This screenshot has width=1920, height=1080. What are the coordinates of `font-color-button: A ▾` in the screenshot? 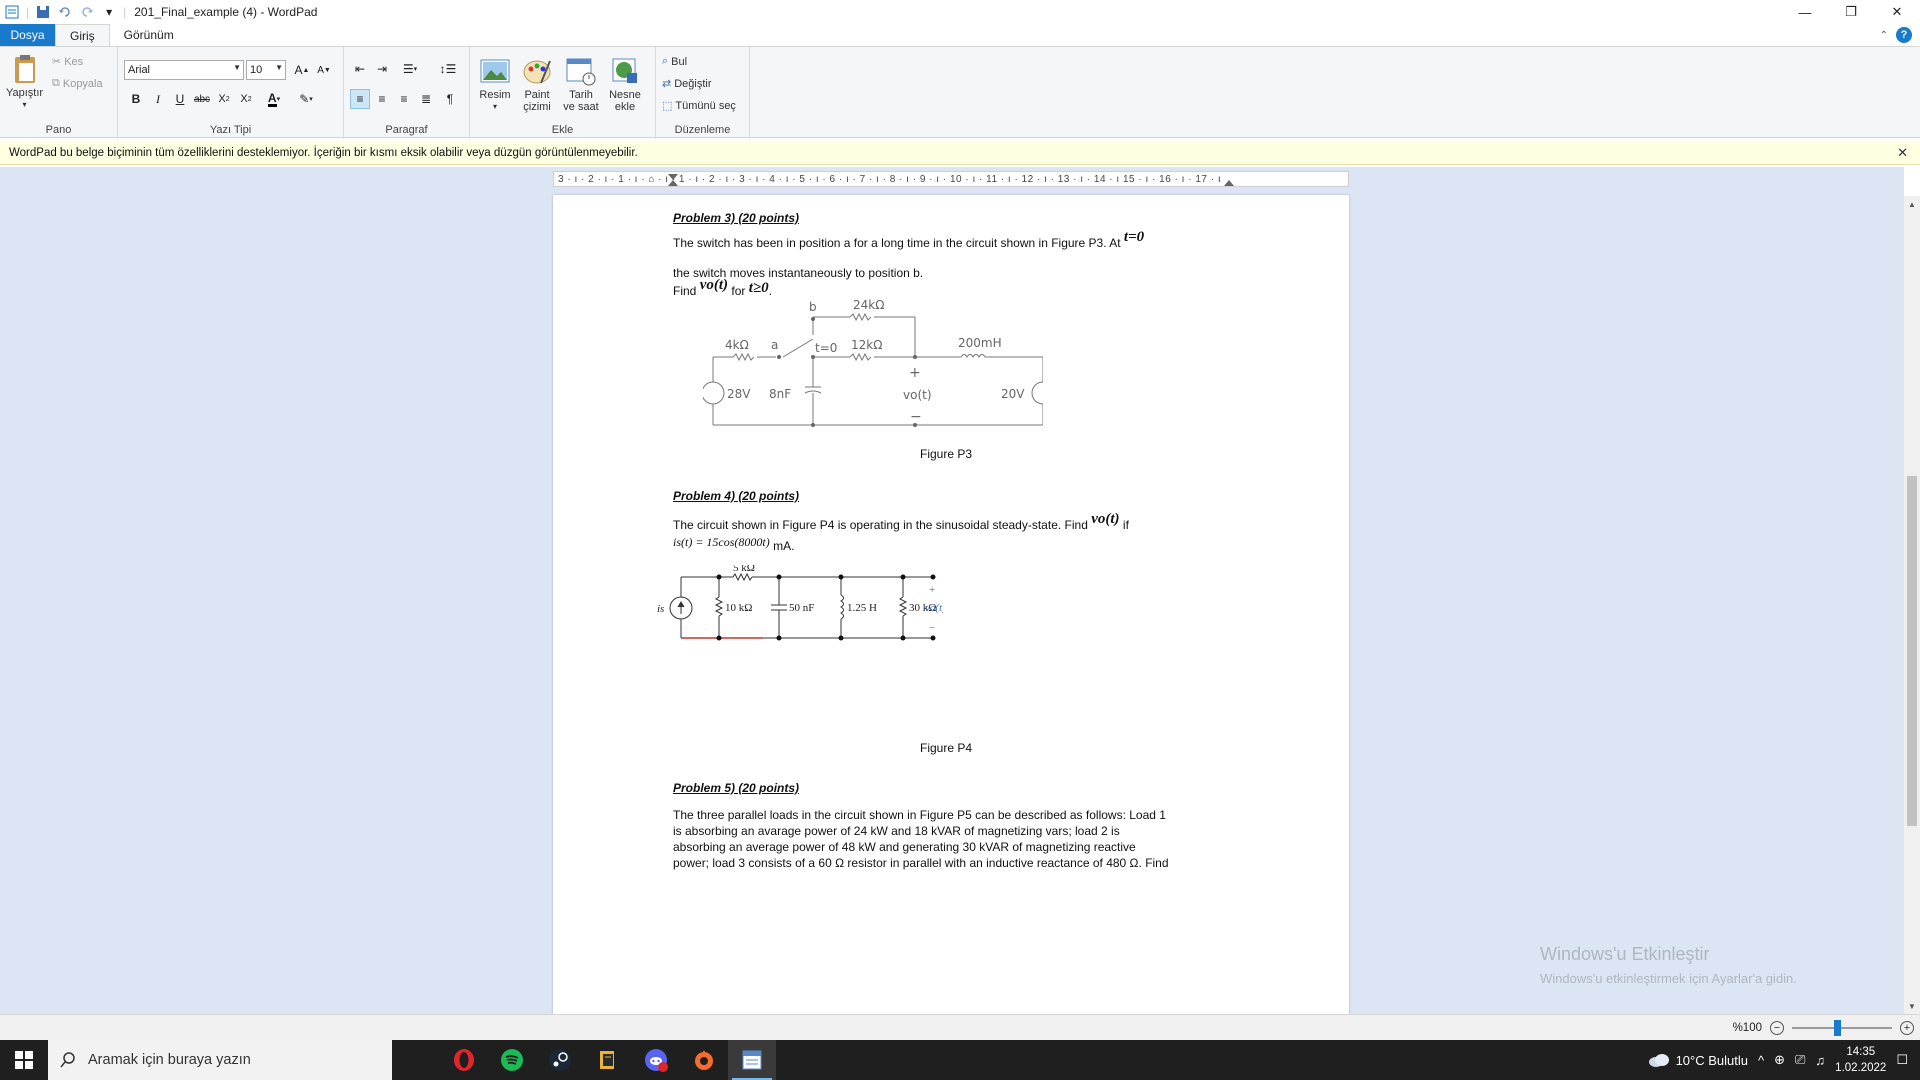 It's located at (274, 99).